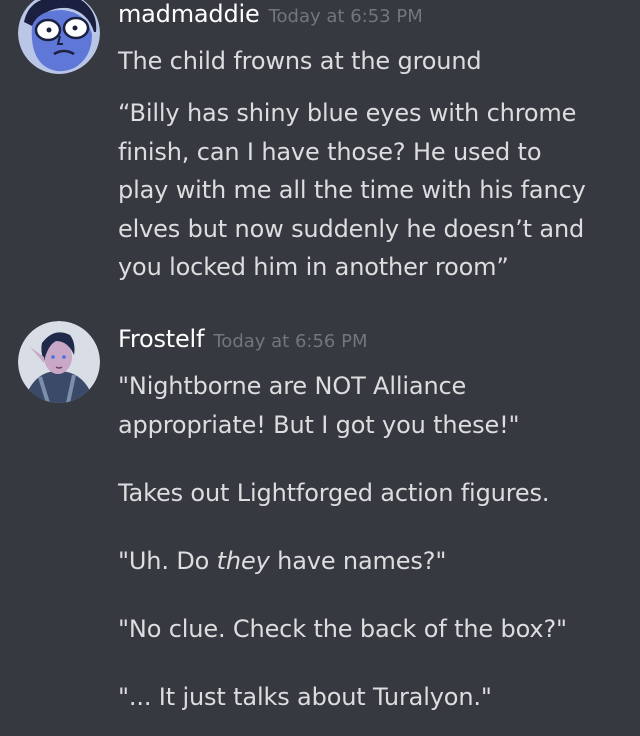 The image size is (640, 736). Describe the element at coordinates (351, 228) in the screenshot. I see `message-text: elves but now suddenly he doesn’t and` at that location.